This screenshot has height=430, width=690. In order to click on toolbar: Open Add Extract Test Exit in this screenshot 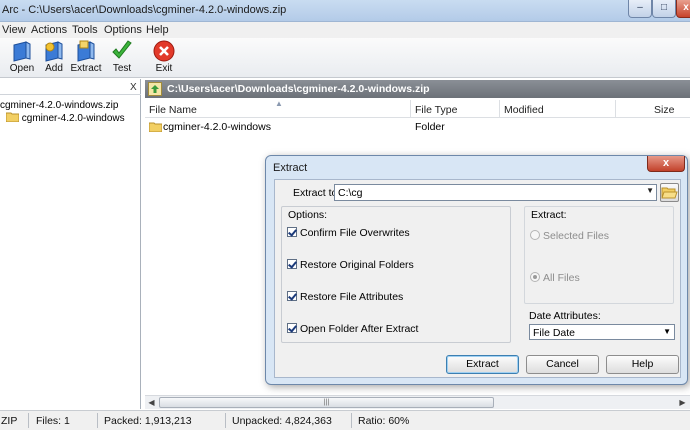, I will do `click(345, 58)`.